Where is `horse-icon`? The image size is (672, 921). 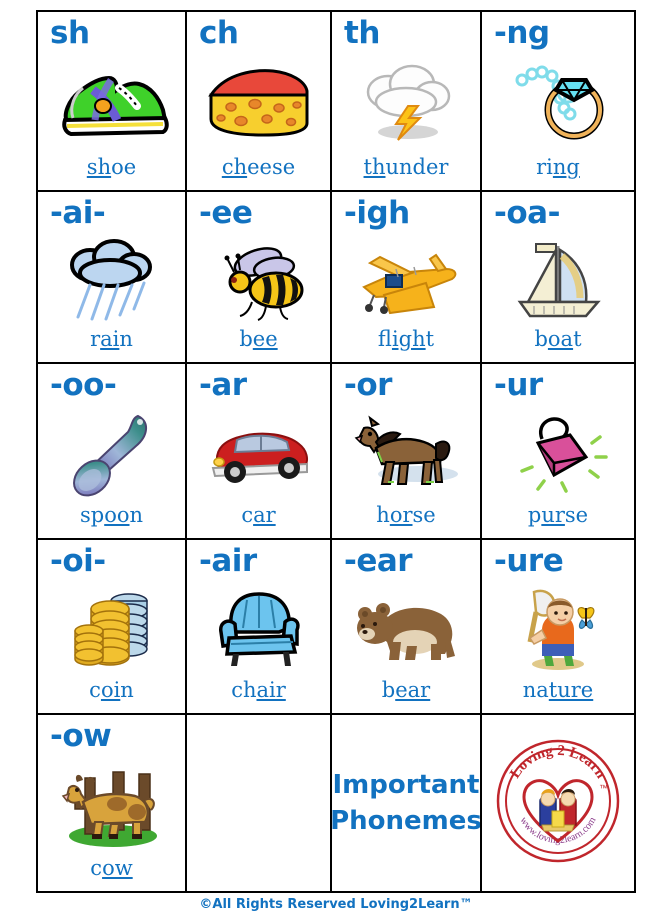 horse-icon is located at coordinates (406, 453).